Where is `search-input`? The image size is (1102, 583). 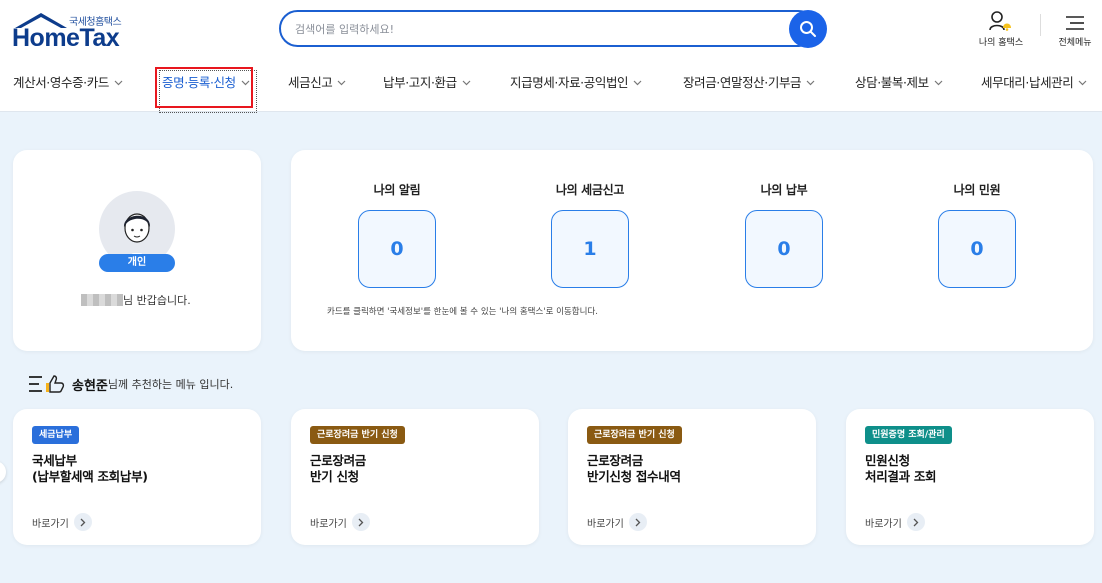
search-input is located at coordinates (535, 29).